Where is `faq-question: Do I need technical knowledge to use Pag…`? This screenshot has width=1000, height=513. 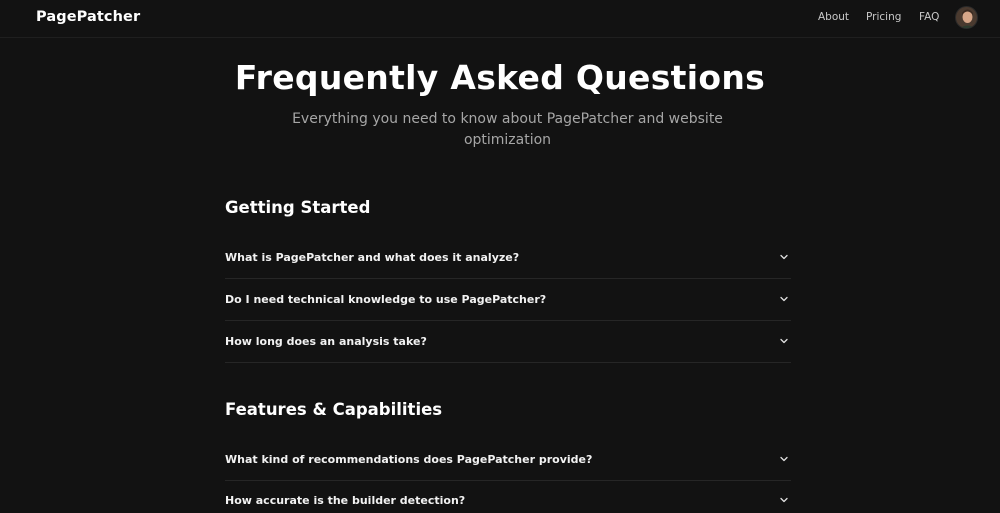 faq-question: Do I need technical knowledge to use Pag… is located at coordinates (386, 299).